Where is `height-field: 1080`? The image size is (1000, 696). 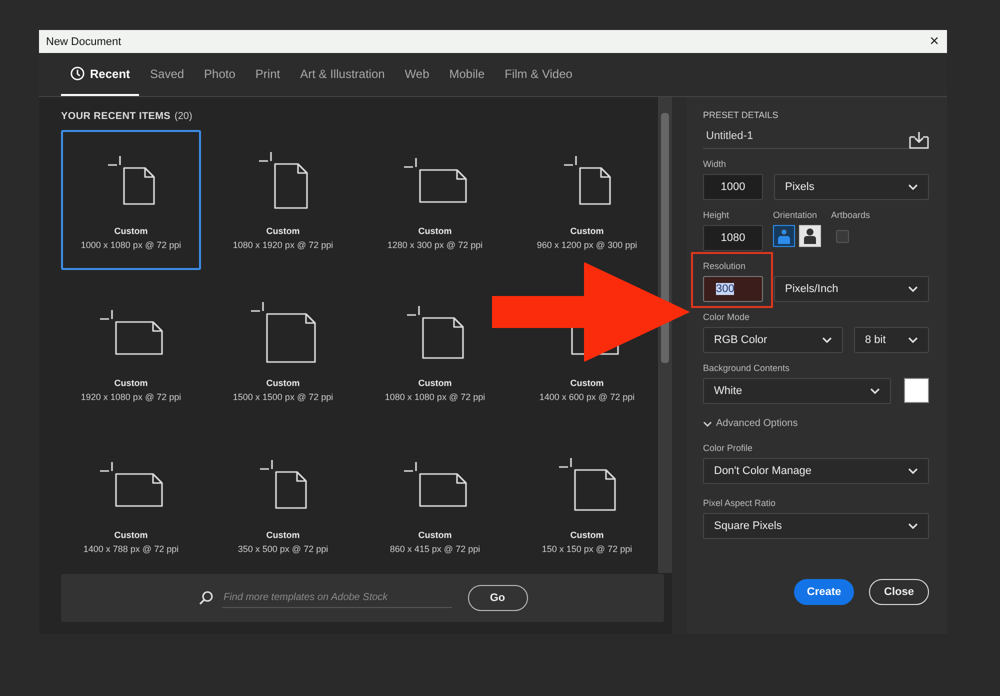
height-field: 1080 is located at coordinates (733, 238).